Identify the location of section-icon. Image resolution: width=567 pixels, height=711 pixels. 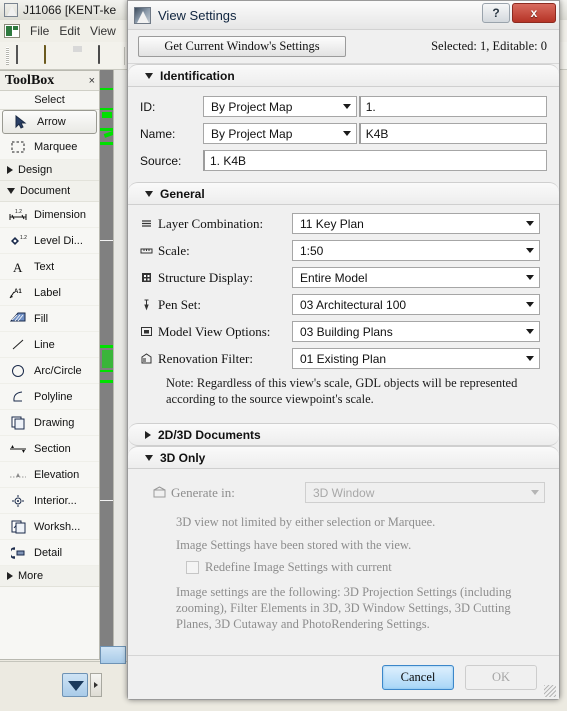
(18, 449).